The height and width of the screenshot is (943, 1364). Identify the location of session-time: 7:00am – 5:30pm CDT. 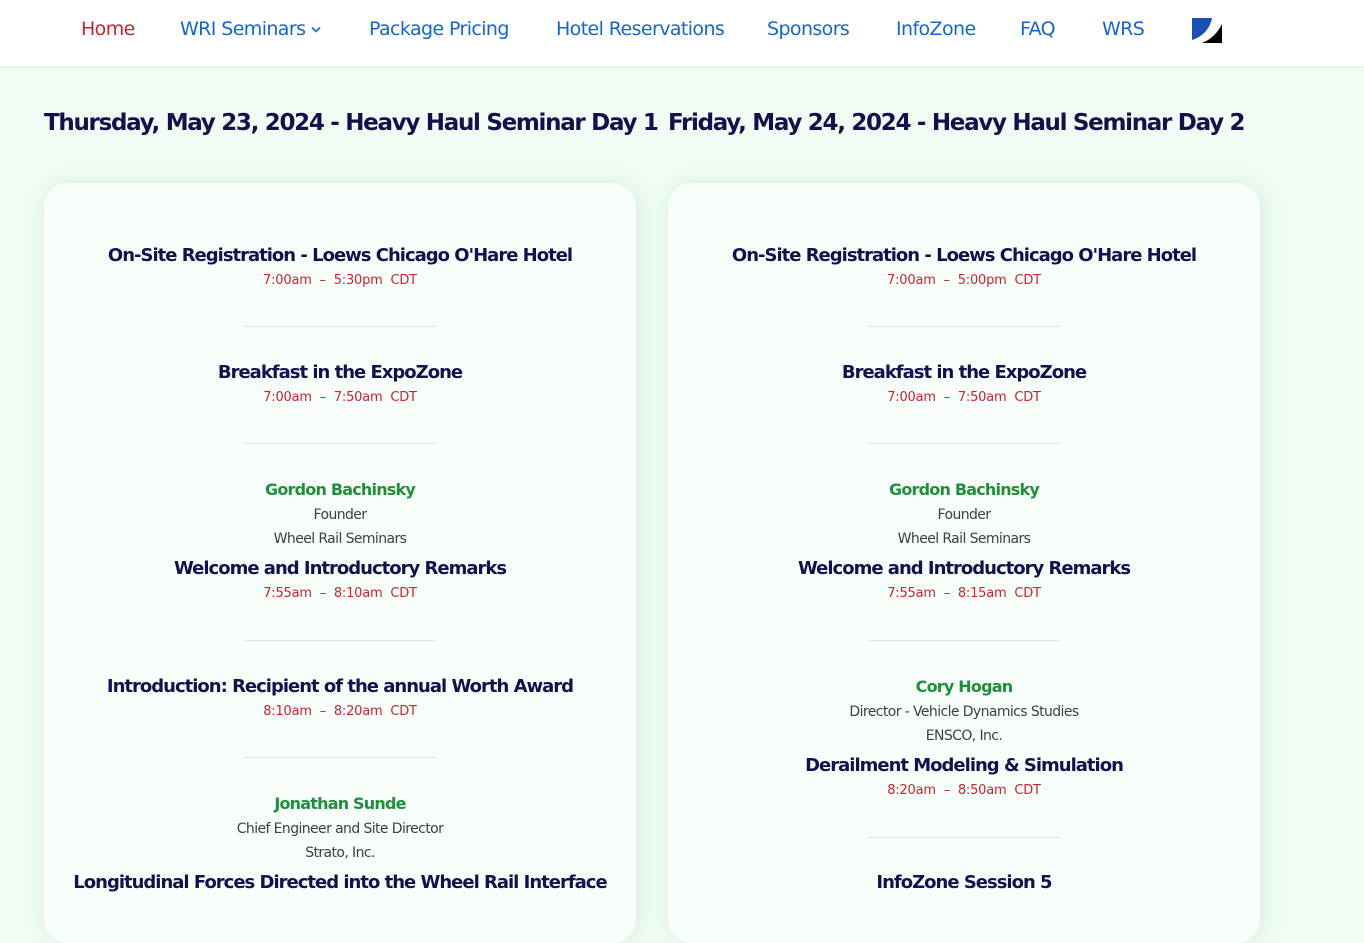
(340, 280).